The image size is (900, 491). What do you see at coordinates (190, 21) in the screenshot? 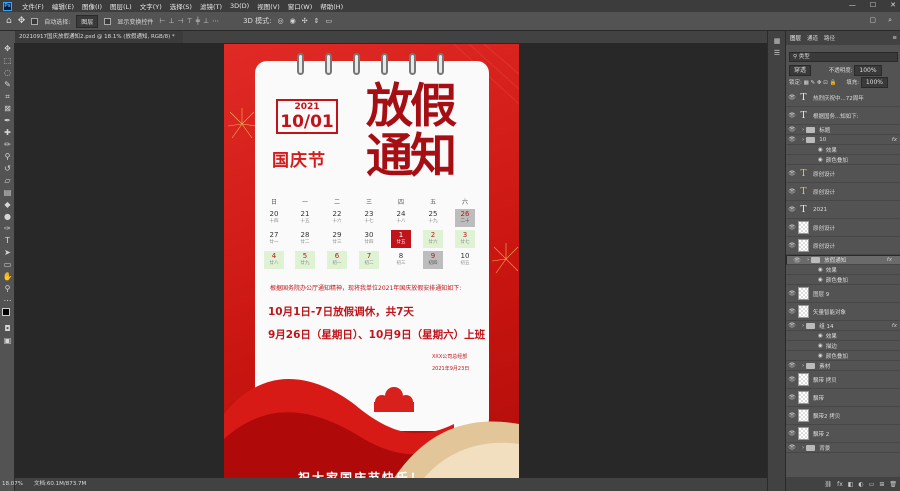
I see `align-top-icon: ⊤` at bounding box center [190, 21].